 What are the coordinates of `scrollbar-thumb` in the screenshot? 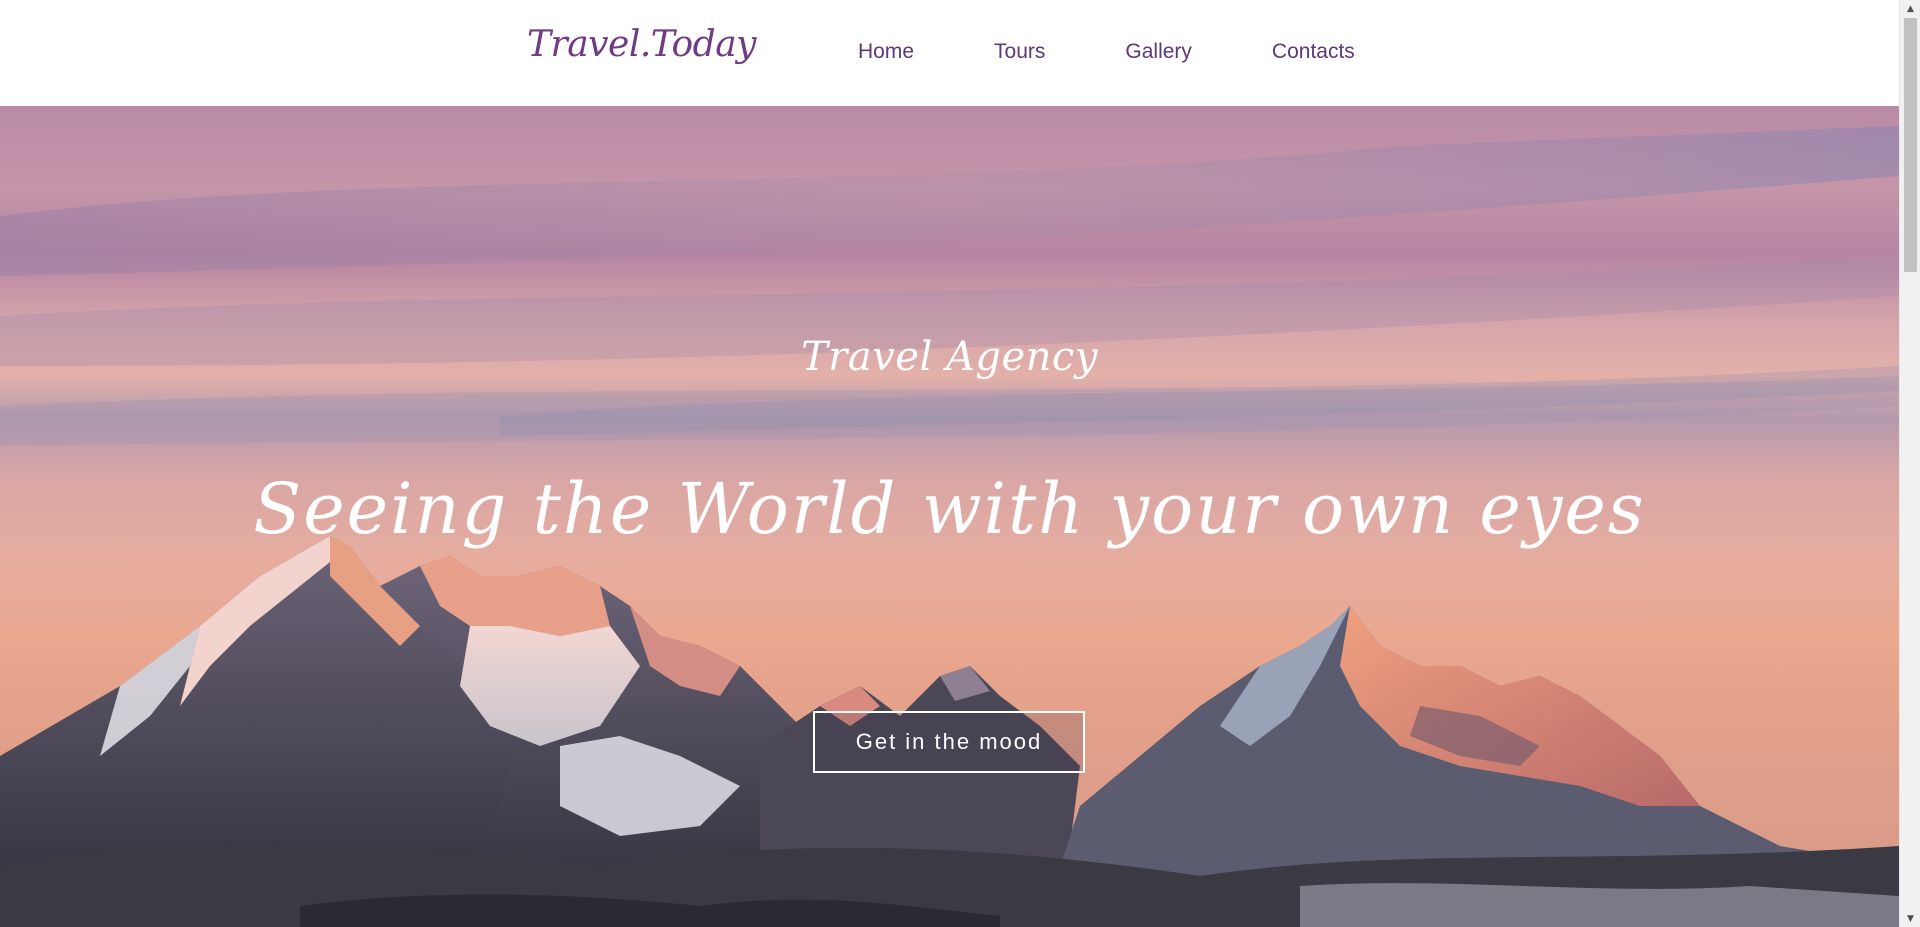 It's located at (1910, 145).